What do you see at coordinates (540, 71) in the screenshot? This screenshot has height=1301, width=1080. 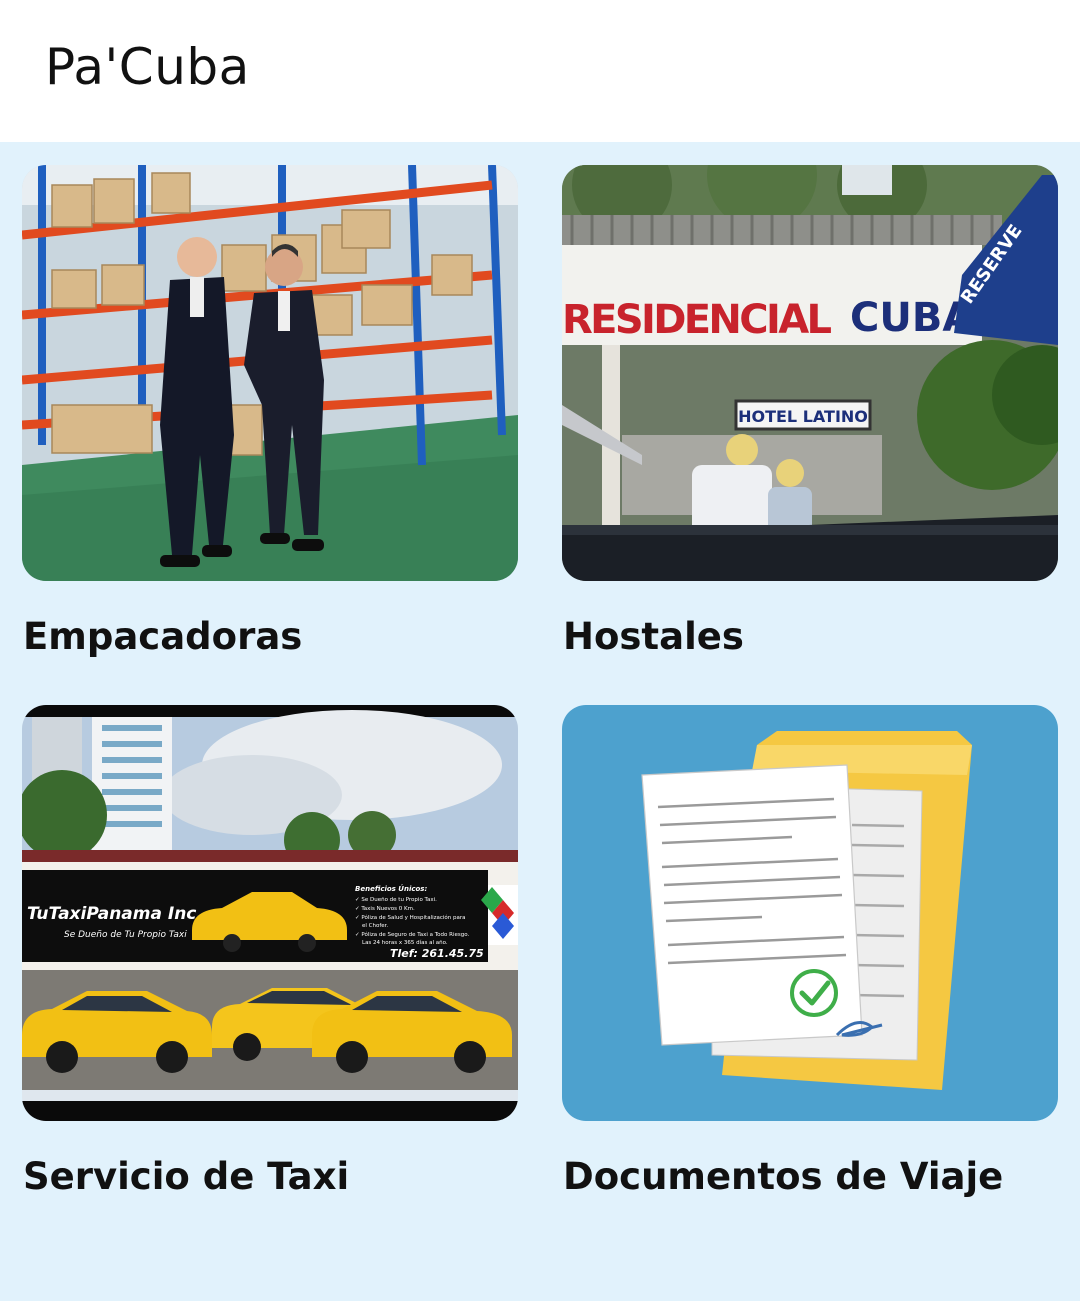 I see `app-bar: Pa'Cuba` at bounding box center [540, 71].